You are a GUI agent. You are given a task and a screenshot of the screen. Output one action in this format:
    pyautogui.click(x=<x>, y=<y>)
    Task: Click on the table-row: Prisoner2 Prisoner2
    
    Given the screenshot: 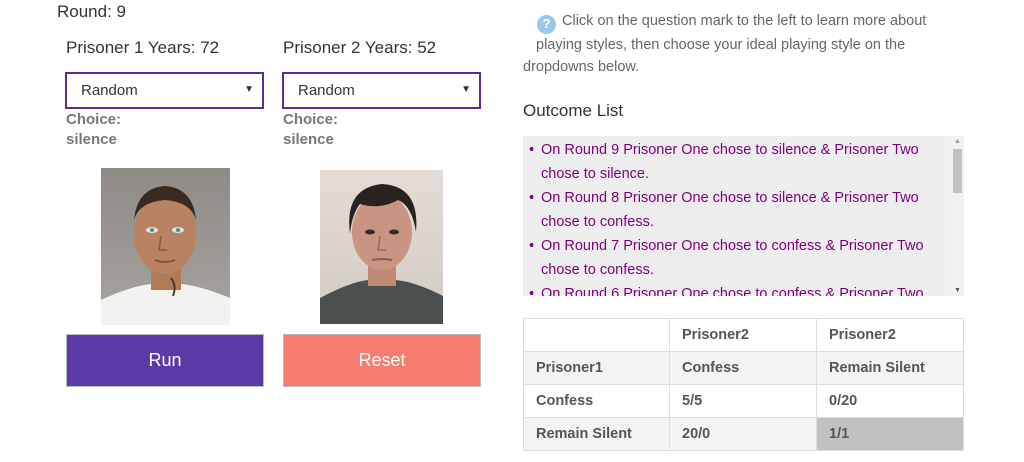 What is the action you would take?
    pyautogui.click(x=743, y=335)
    